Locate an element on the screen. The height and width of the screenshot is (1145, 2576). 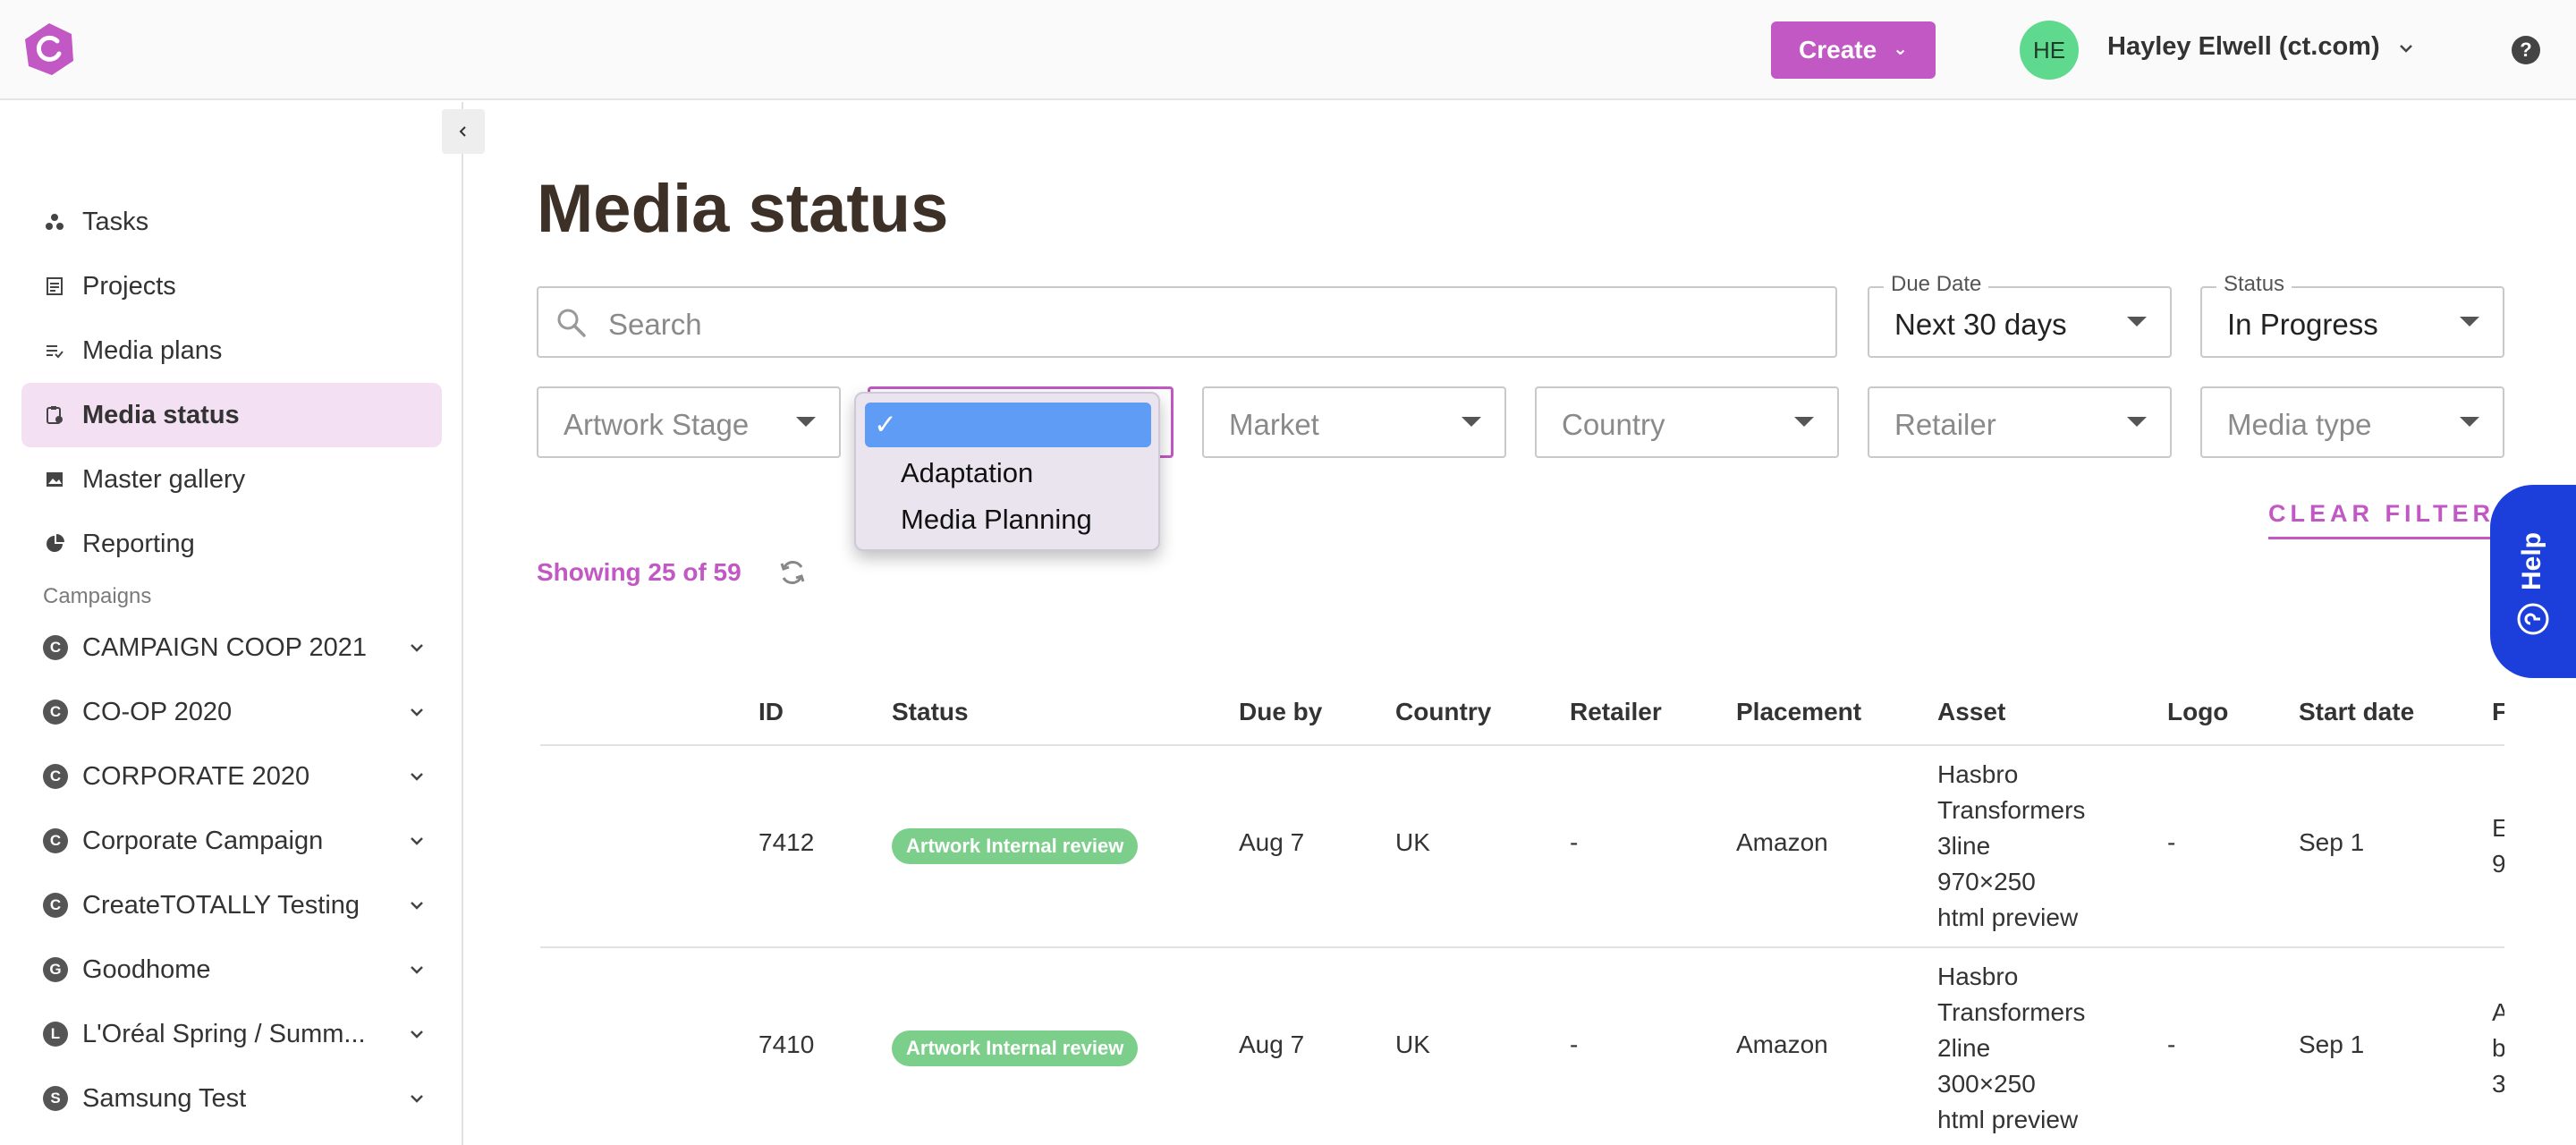
avatar: HE is located at coordinates (2049, 50).